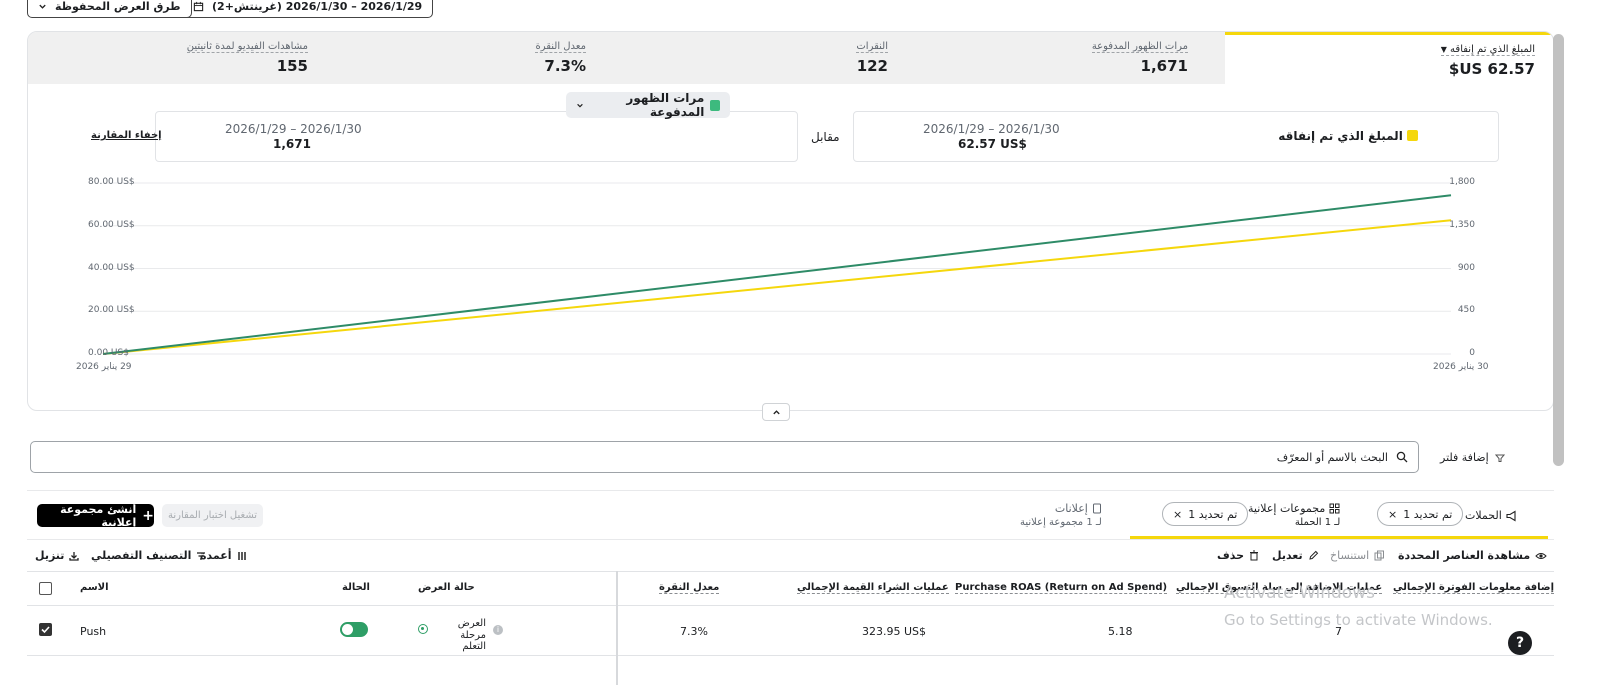  Describe the element at coordinates (1334, 508) in the screenshot. I see `grid-icon` at that location.